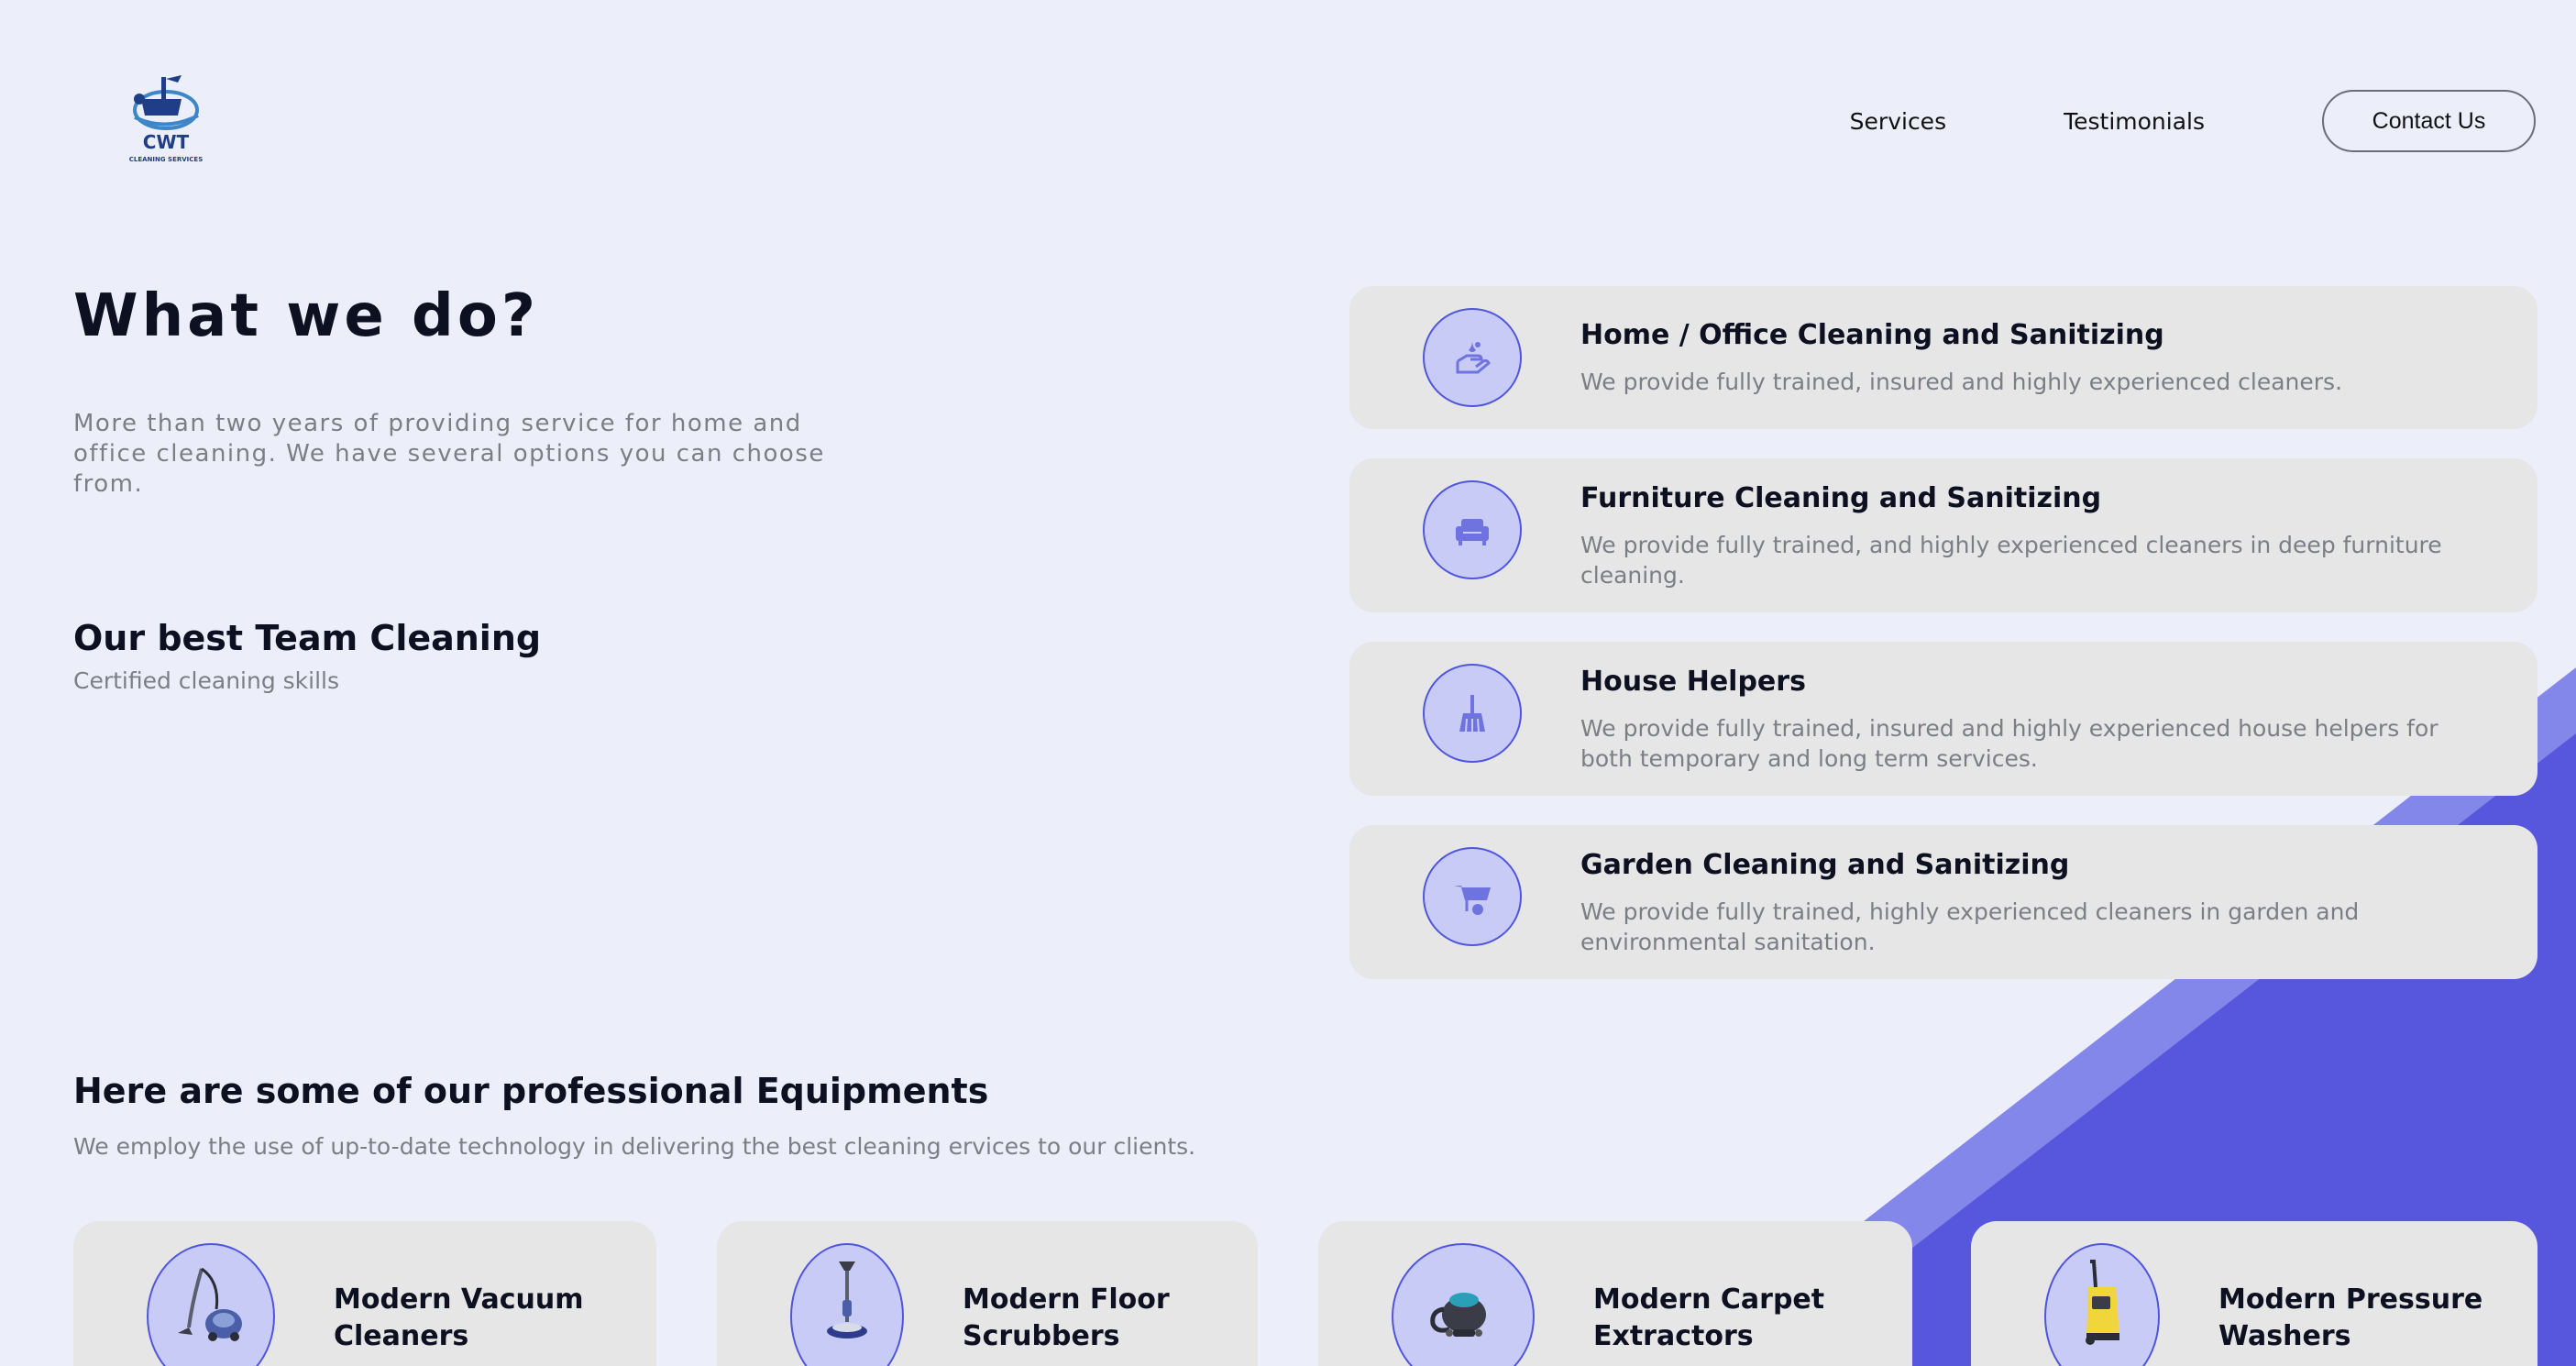 This screenshot has width=2576, height=1366. What do you see at coordinates (206, 680) in the screenshot?
I see `team-subtitle: Certified cleaning skills` at bounding box center [206, 680].